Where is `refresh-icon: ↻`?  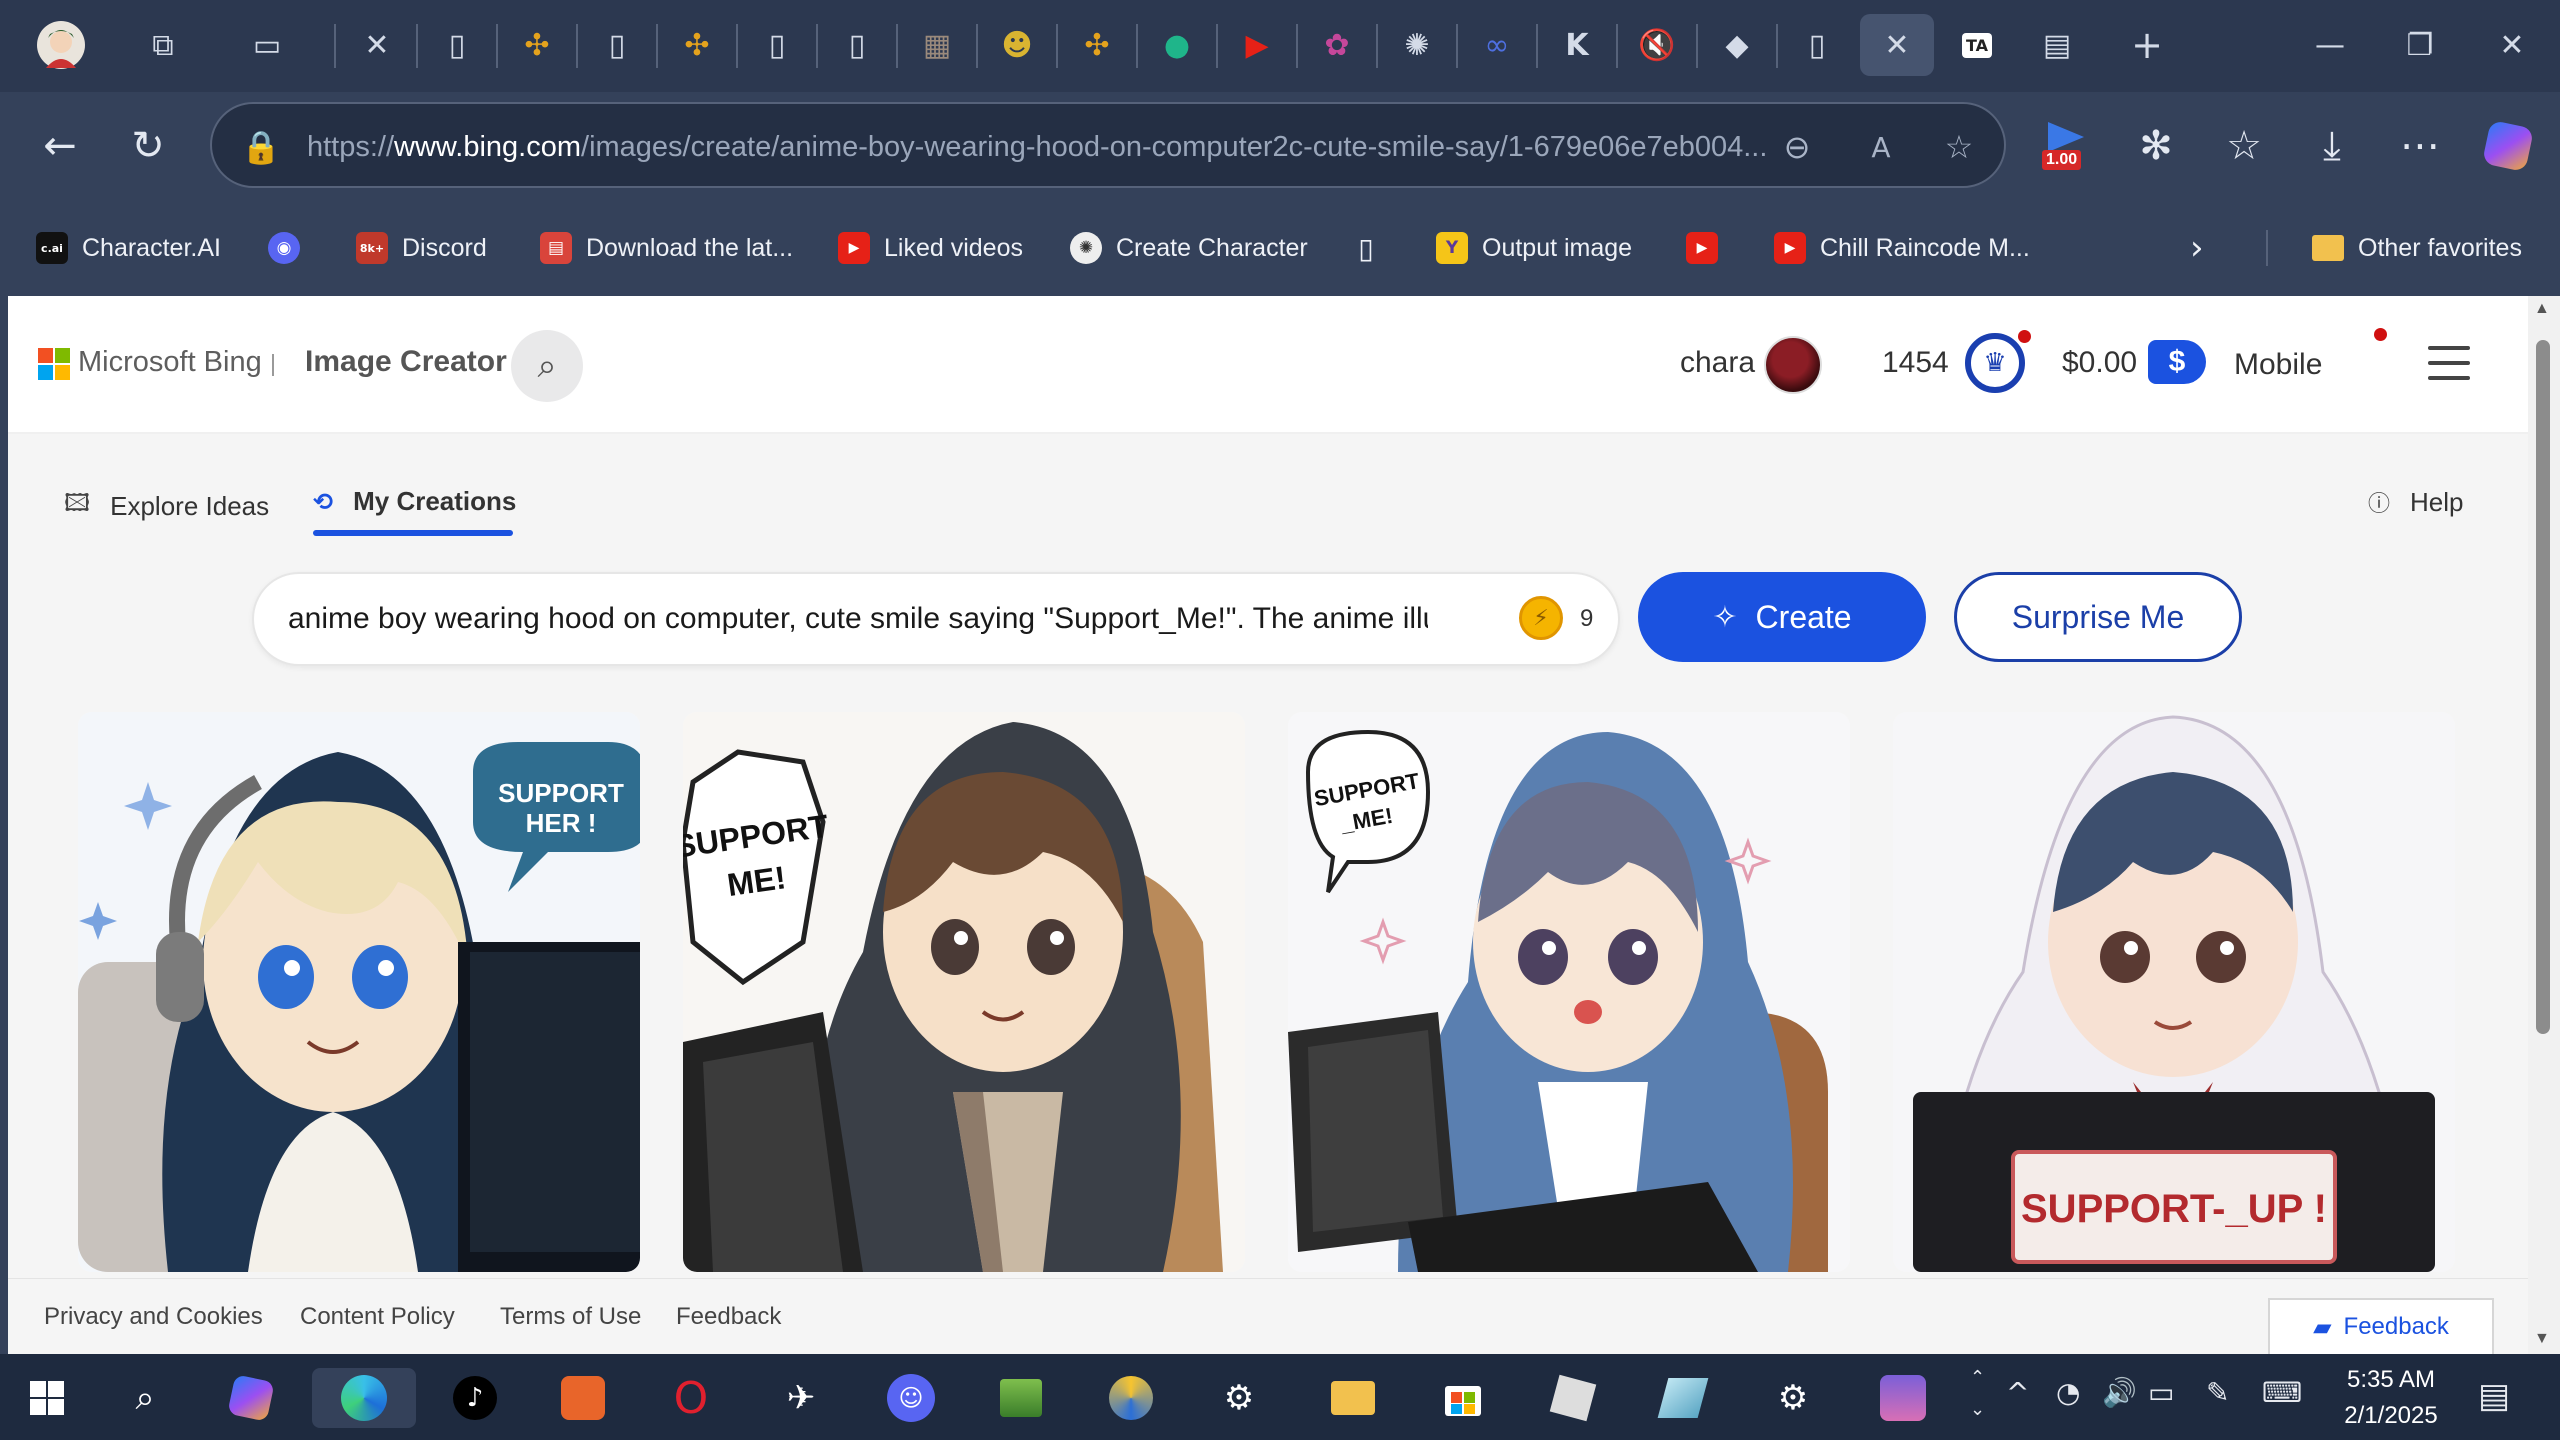
refresh-icon: ↻ is located at coordinates (148, 146).